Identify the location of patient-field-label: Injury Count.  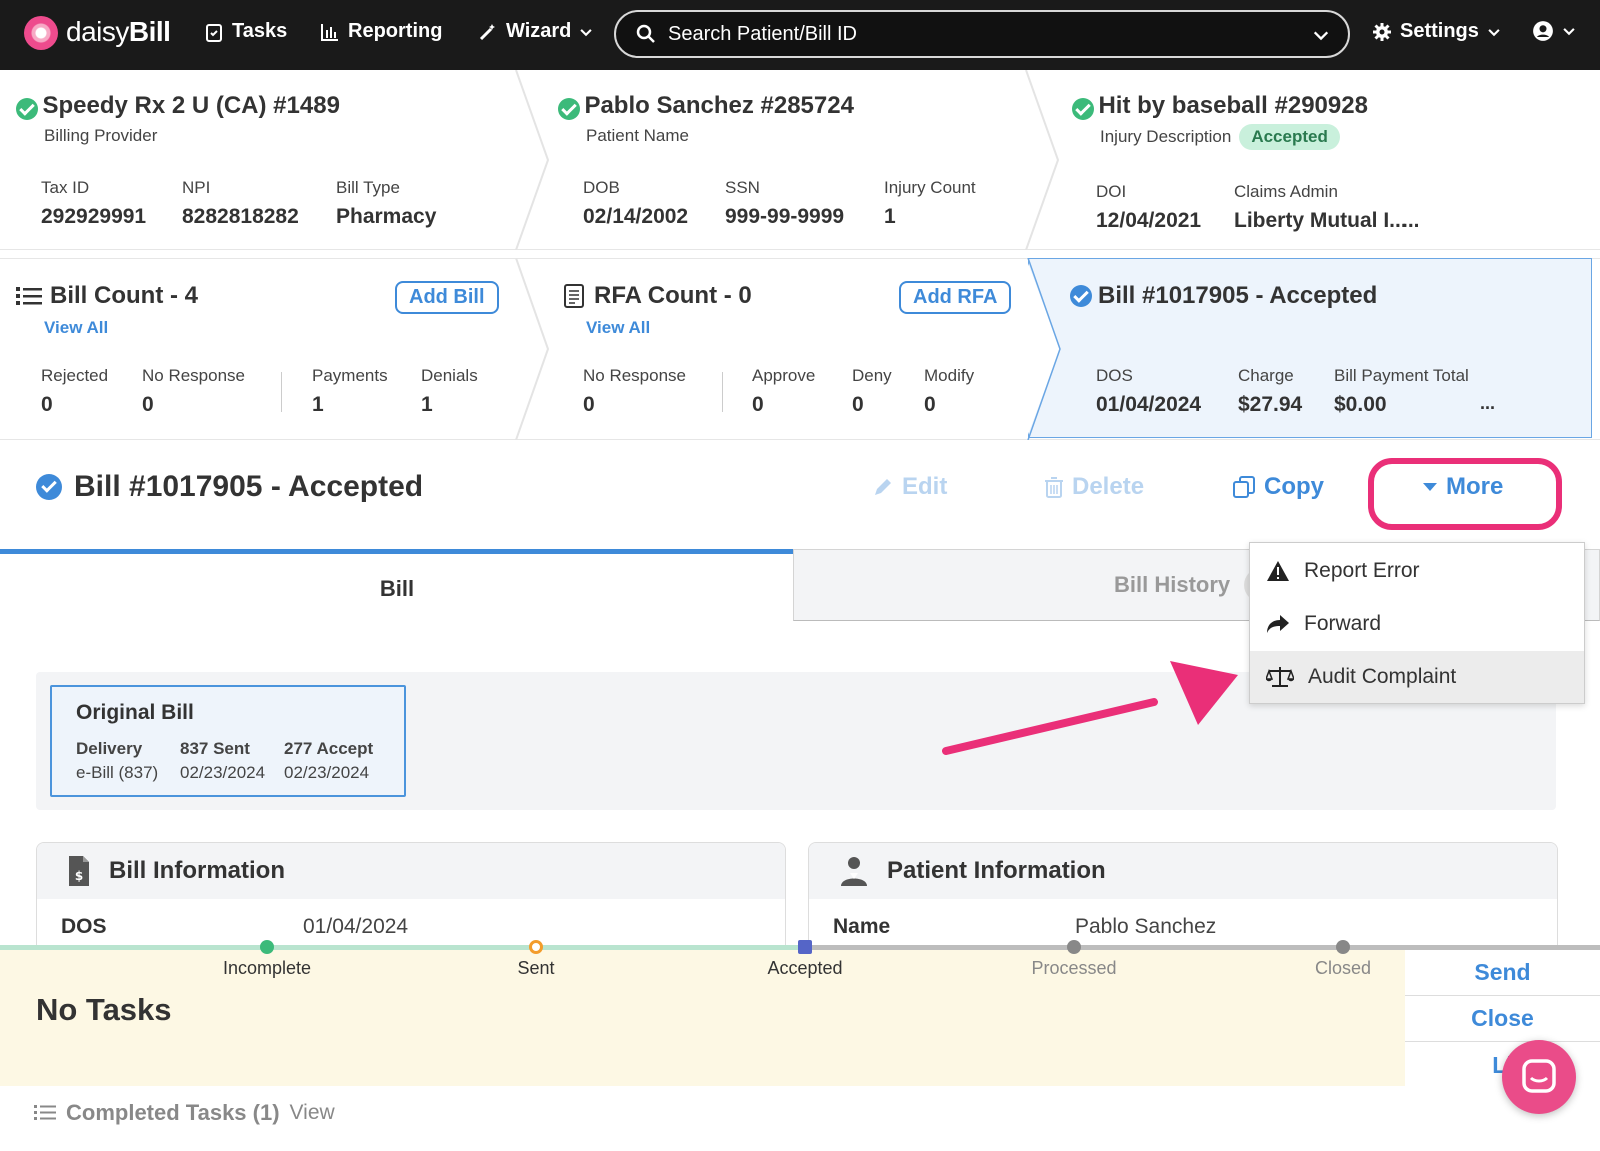
(930, 187).